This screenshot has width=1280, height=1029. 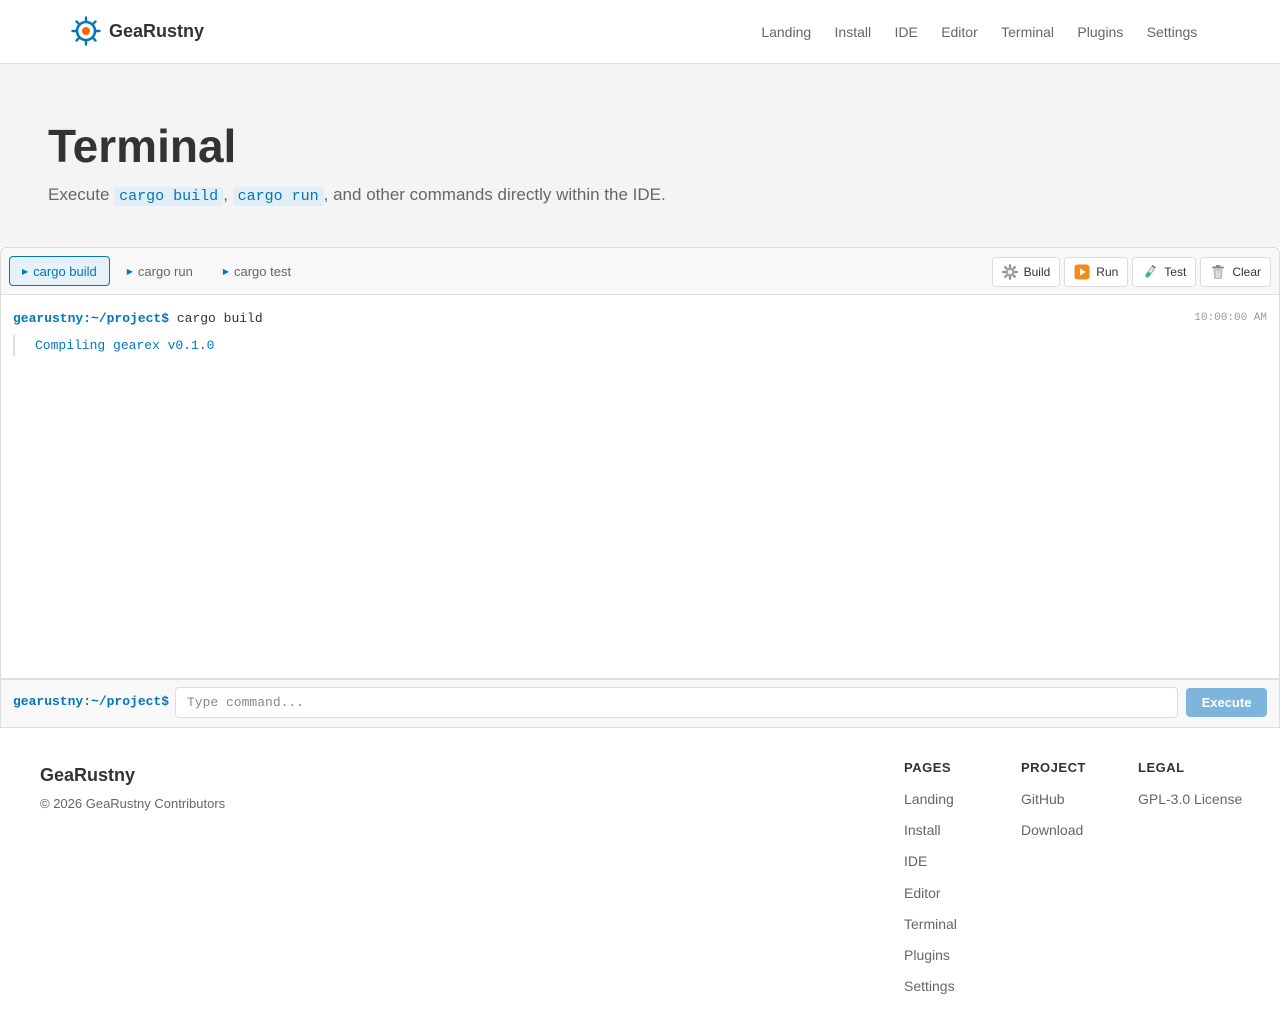 What do you see at coordinates (930, 955) in the screenshot?
I see `footer-link-plugins: Plugins` at bounding box center [930, 955].